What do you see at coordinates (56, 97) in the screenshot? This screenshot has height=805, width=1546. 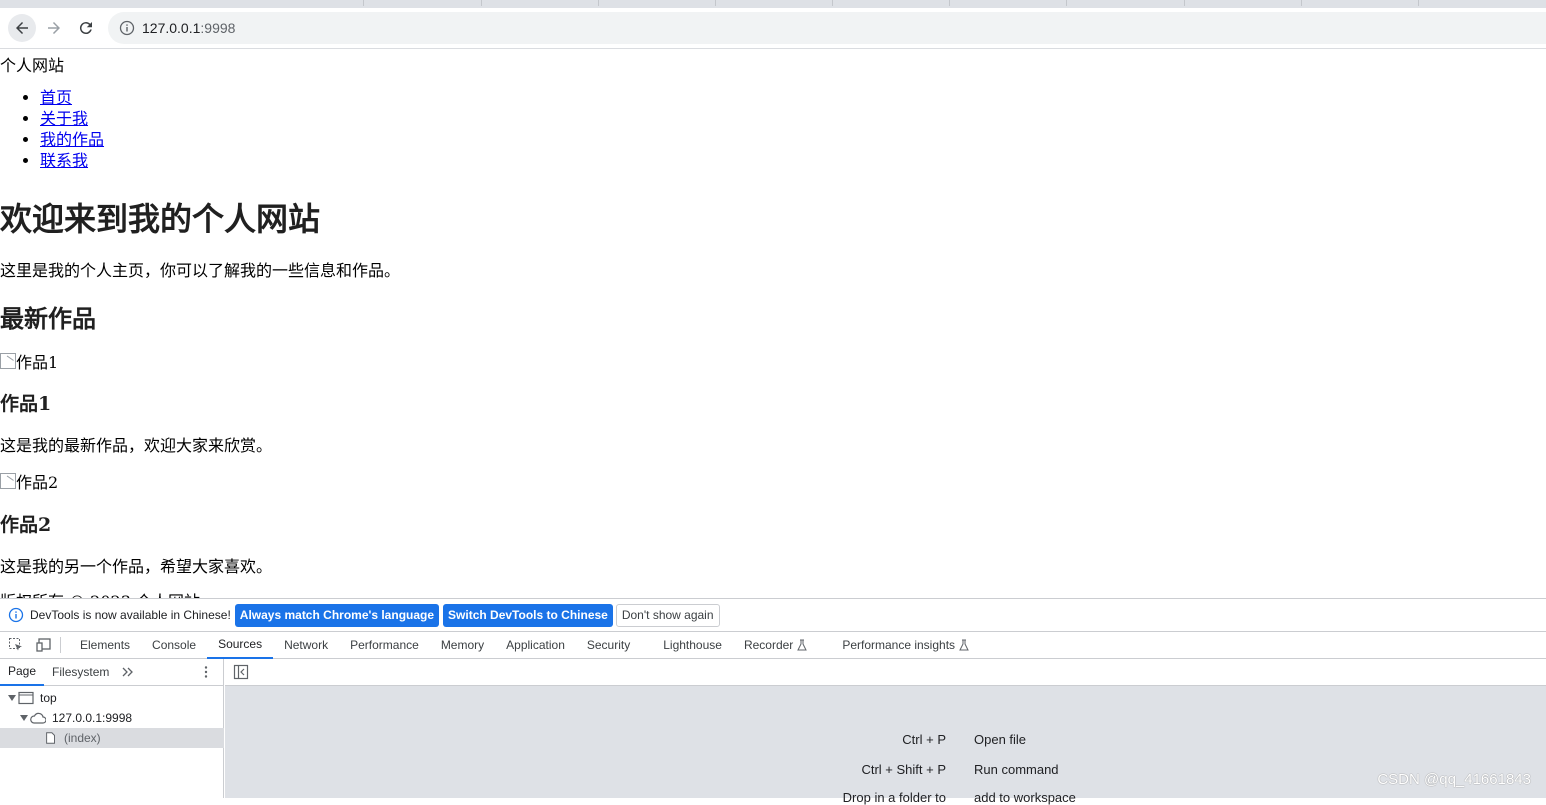 I see `nav-link-home: 首页` at bounding box center [56, 97].